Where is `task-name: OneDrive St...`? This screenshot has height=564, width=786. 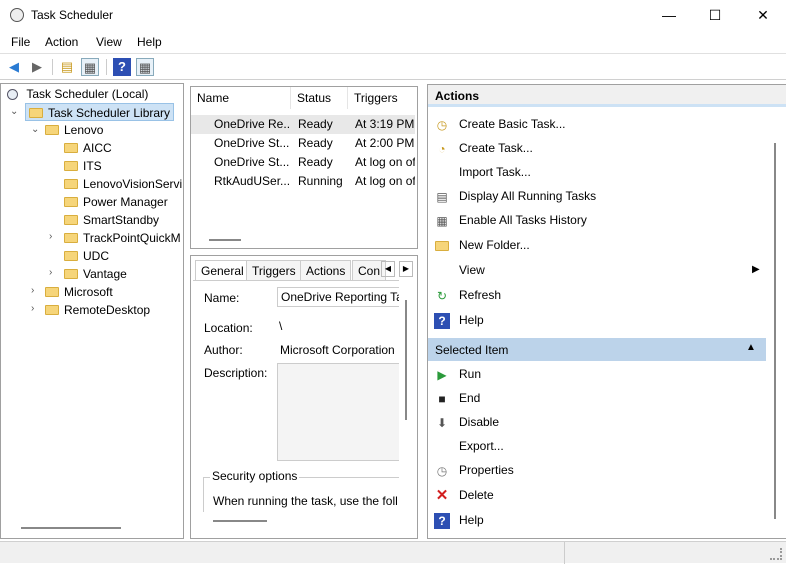
task-name: OneDrive St... is located at coordinates (251, 143).